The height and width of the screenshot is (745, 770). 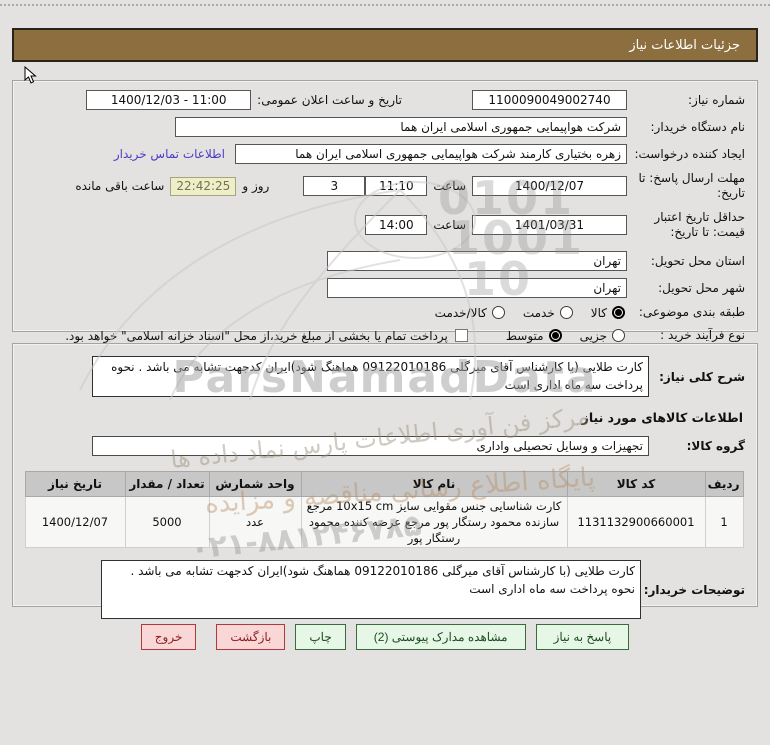 I want to click on buyer-org-field: شرکت هواپیمایی جمهوری اسلامی ایران هما, so click(x=401, y=127).